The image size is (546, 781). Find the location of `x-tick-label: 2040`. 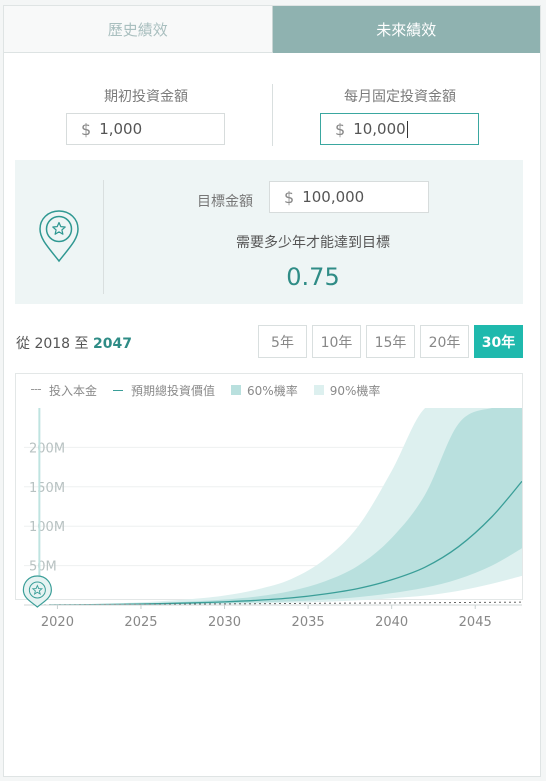

x-tick-label: 2040 is located at coordinates (391, 622).